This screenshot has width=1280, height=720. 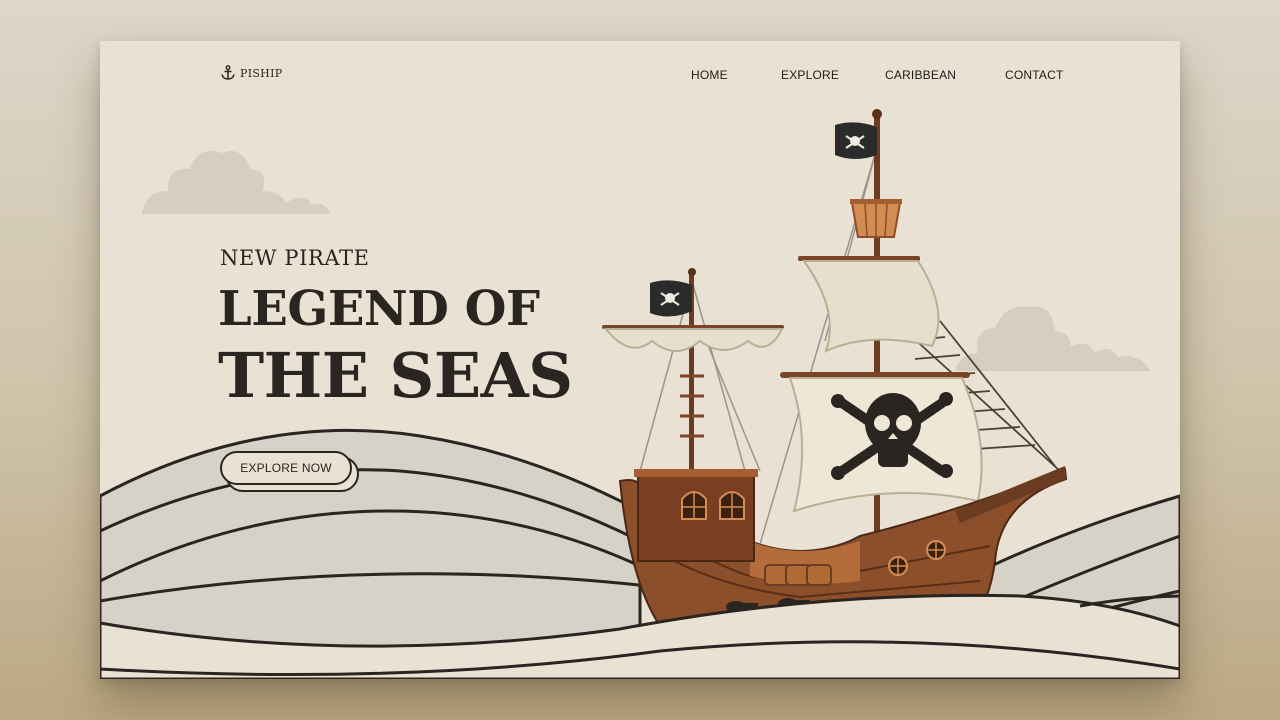 What do you see at coordinates (709, 75) in the screenshot?
I see `nav-home: HOME` at bounding box center [709, 75].